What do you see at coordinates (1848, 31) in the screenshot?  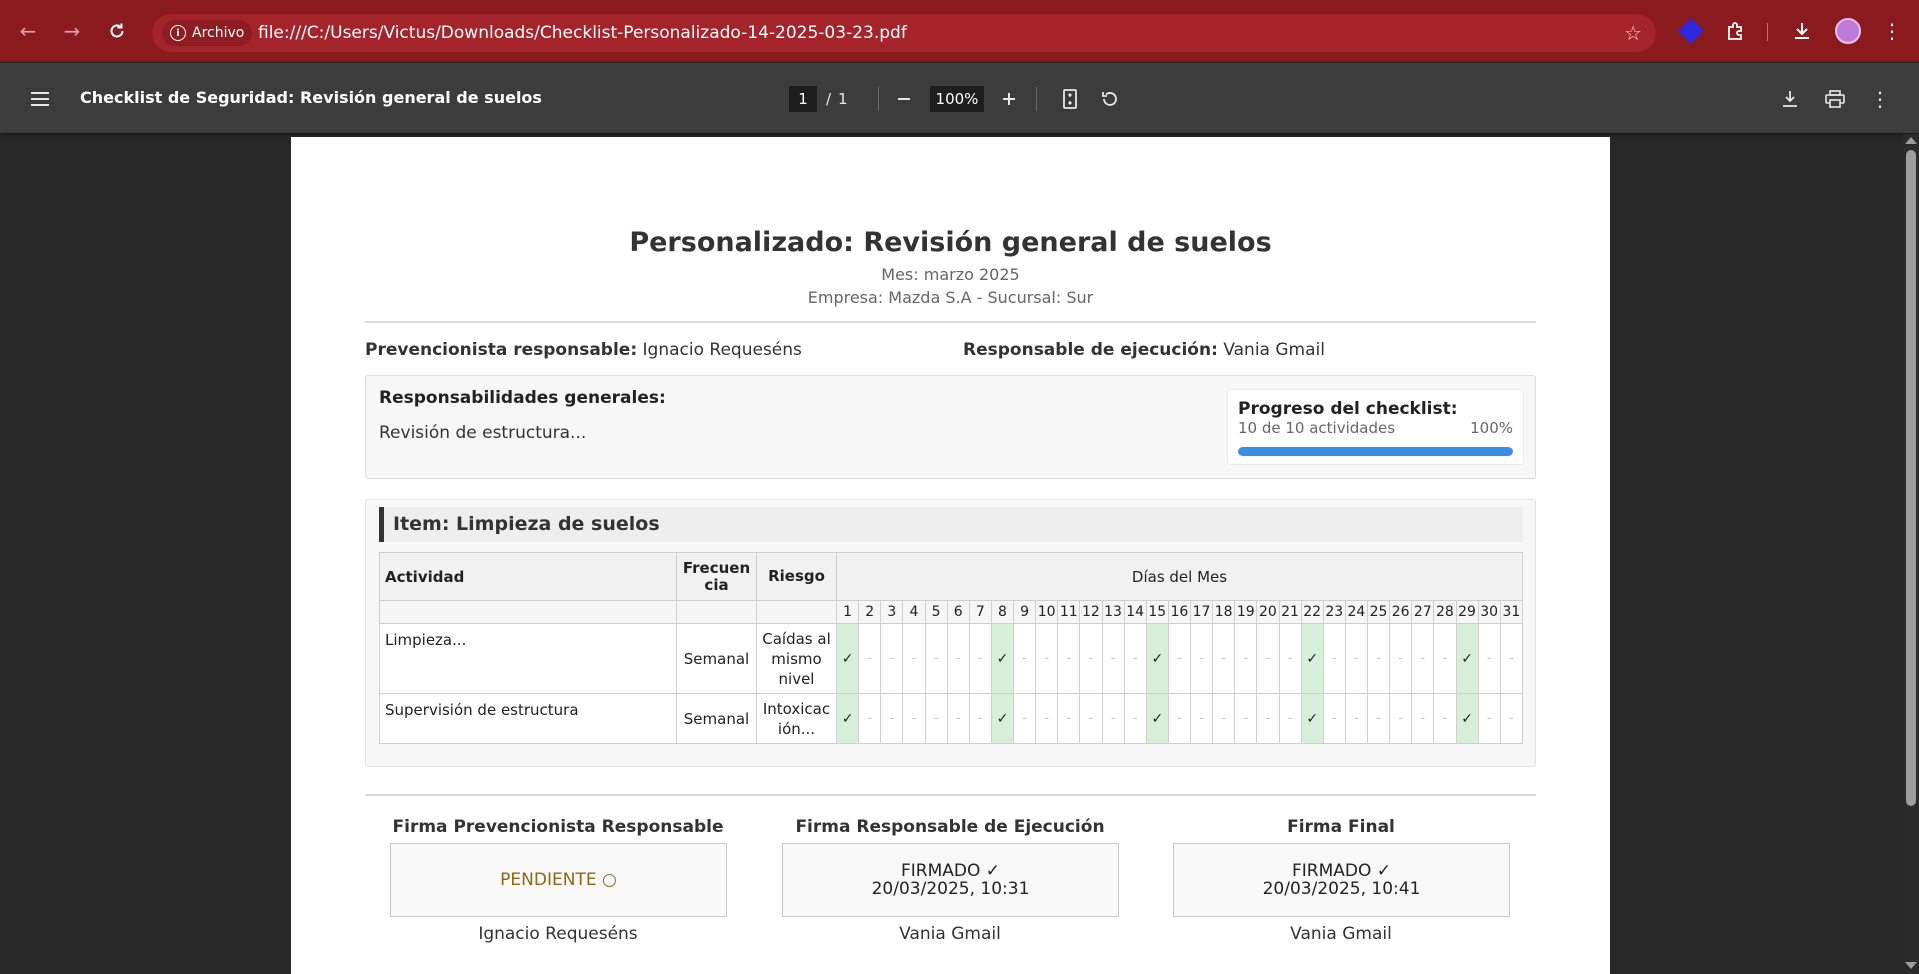 I see `profile-avatar` at bounding box center [1848, 31].